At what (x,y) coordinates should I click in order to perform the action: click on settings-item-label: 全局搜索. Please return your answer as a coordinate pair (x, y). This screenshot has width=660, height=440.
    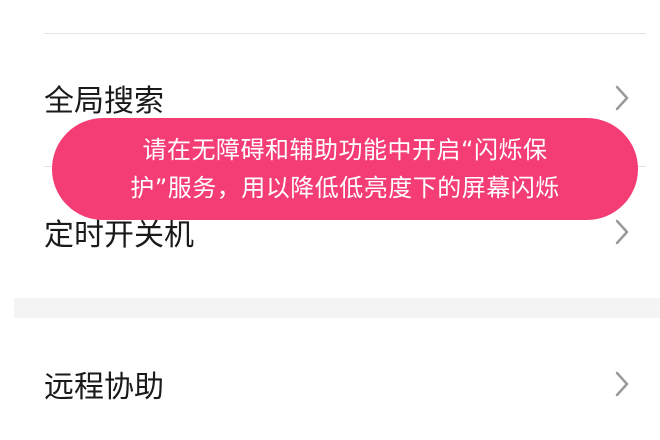
    Looking at the image, I should click on (104, 101).